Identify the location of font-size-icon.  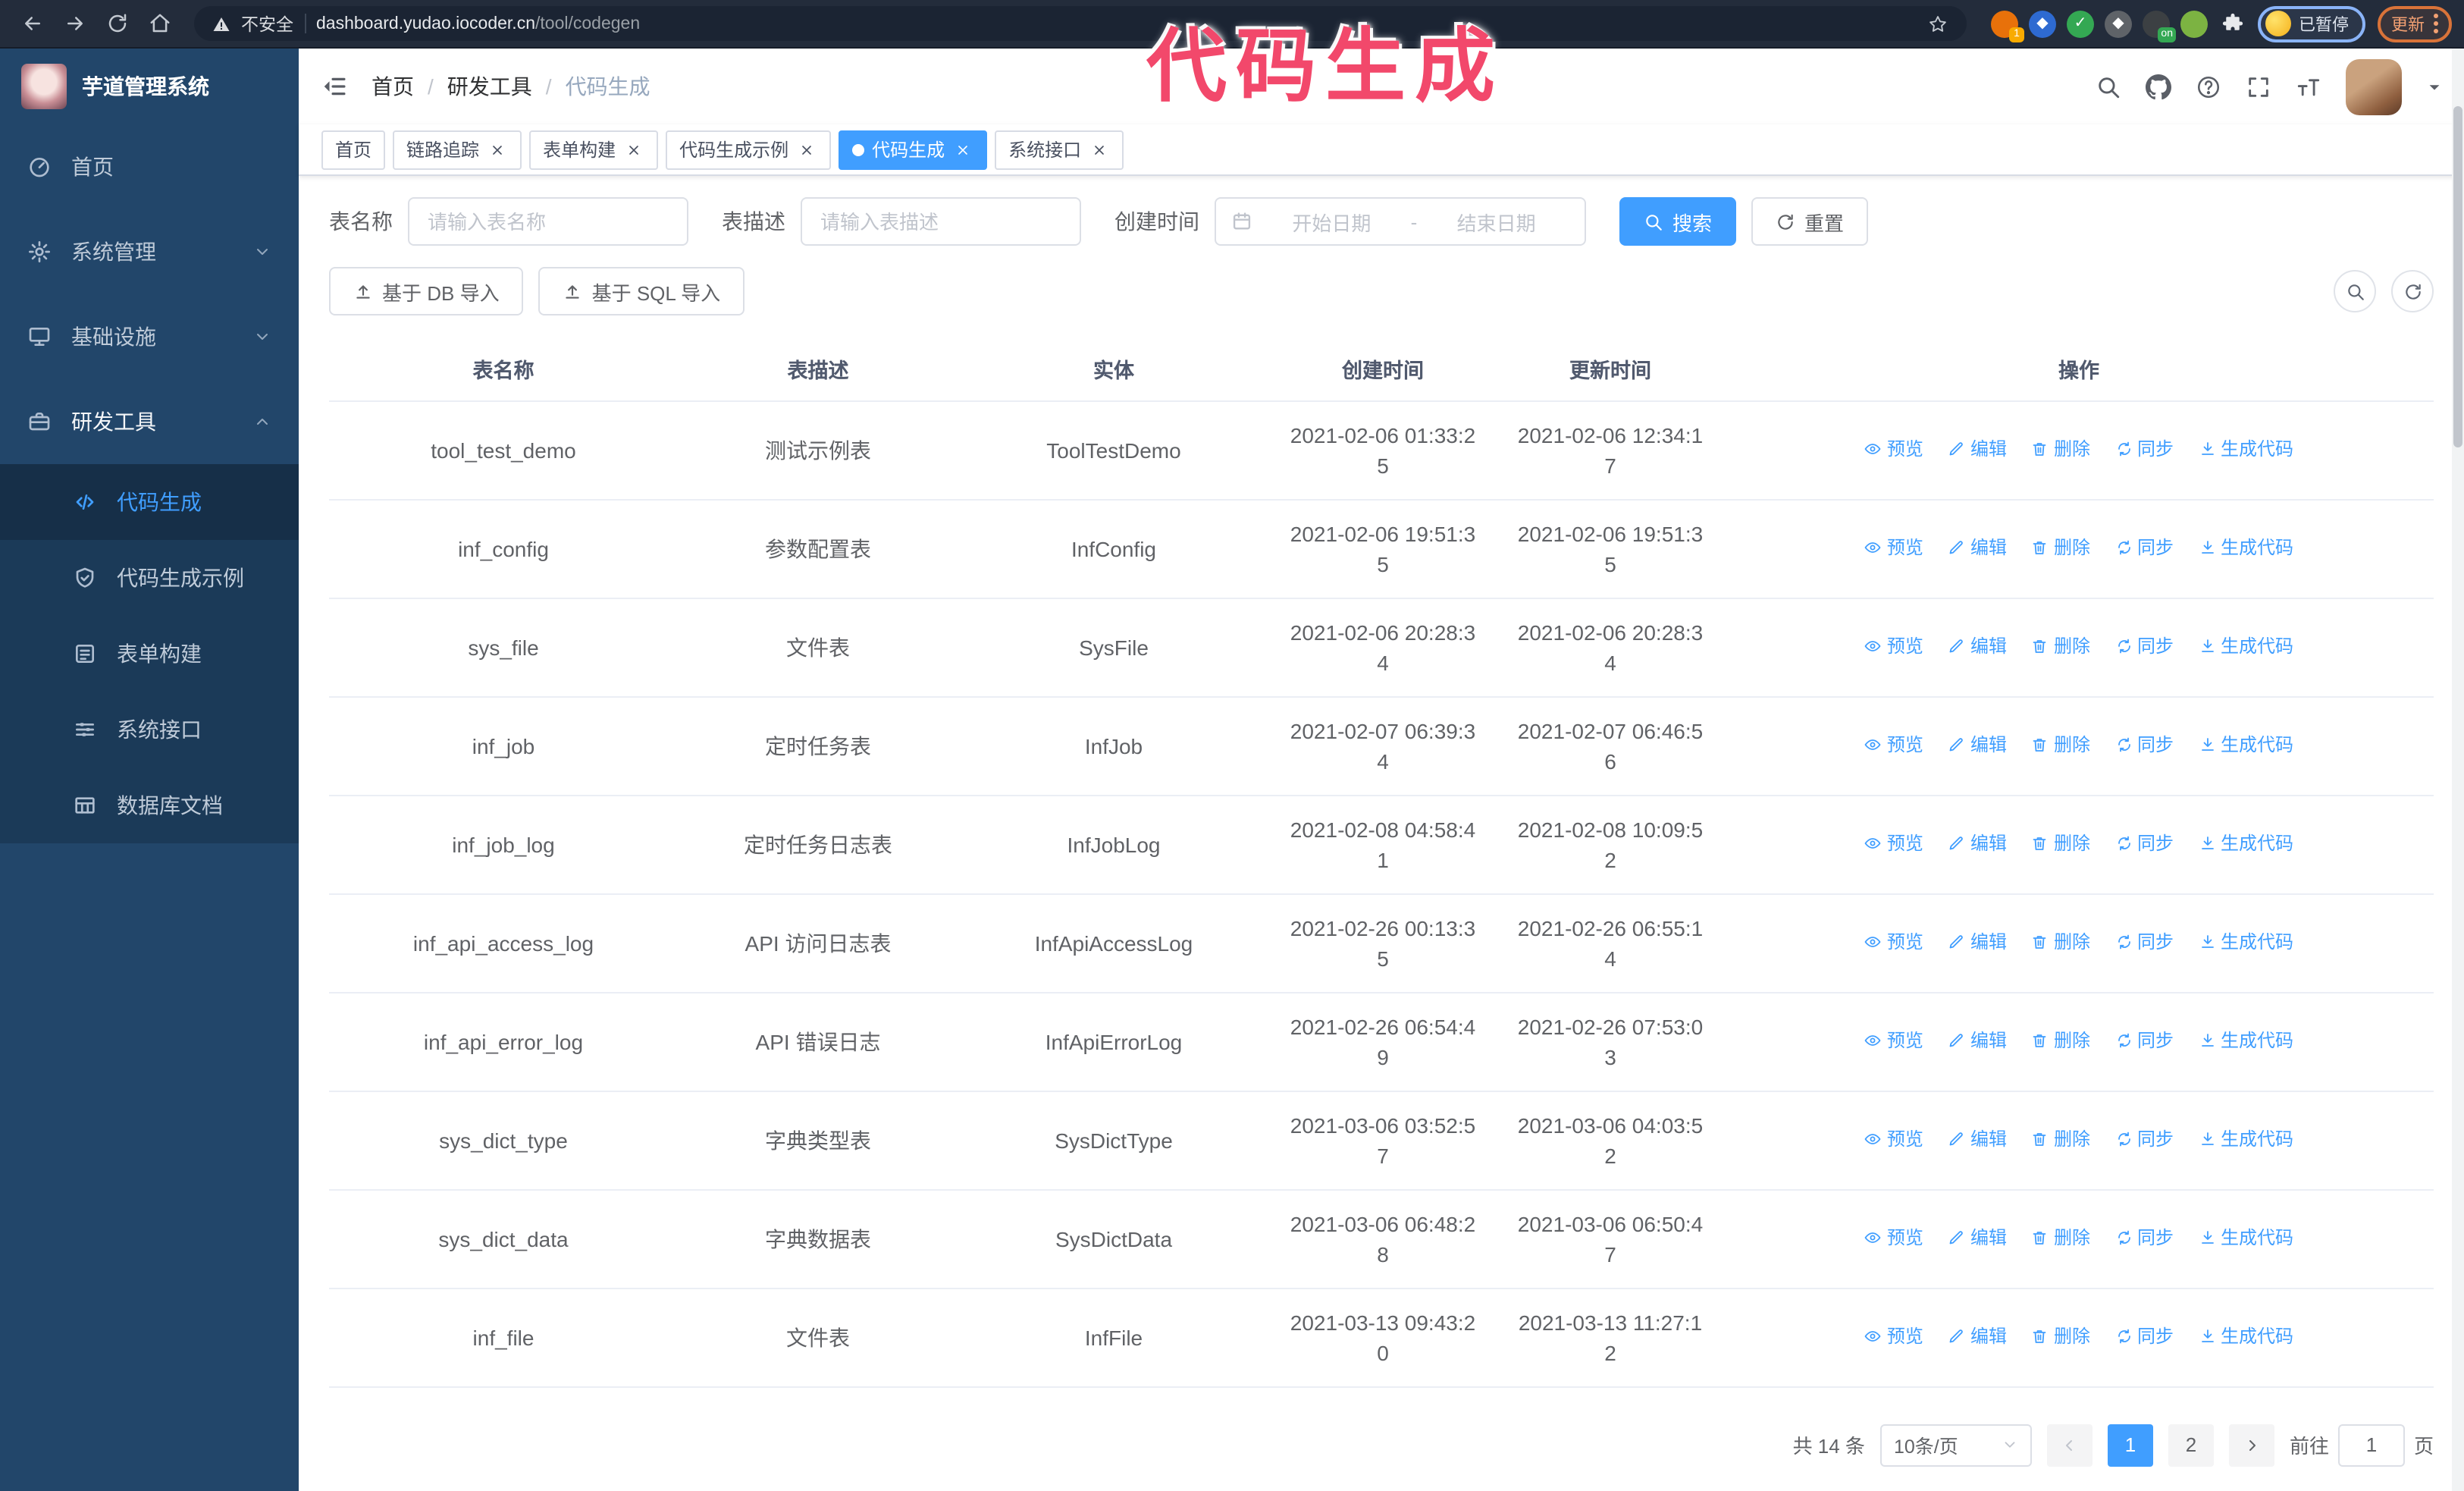
(2308, 86).